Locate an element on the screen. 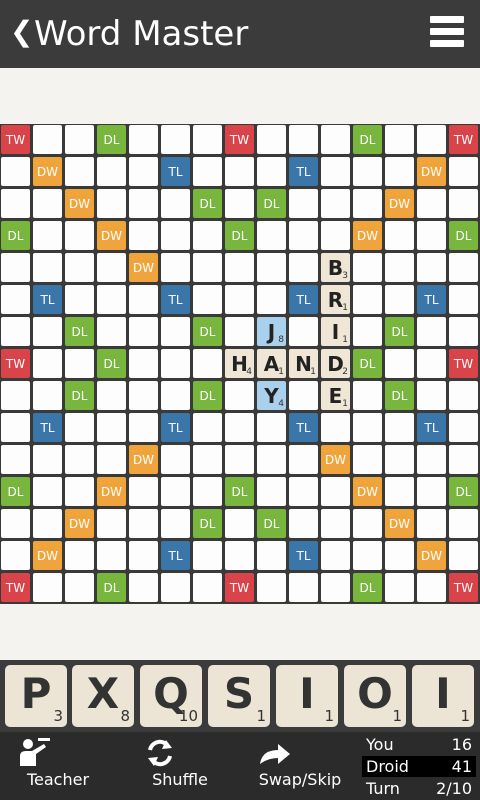 This screenshot has width=480, height=800. rack-tile: O1 is located at coordinates (375, 696).